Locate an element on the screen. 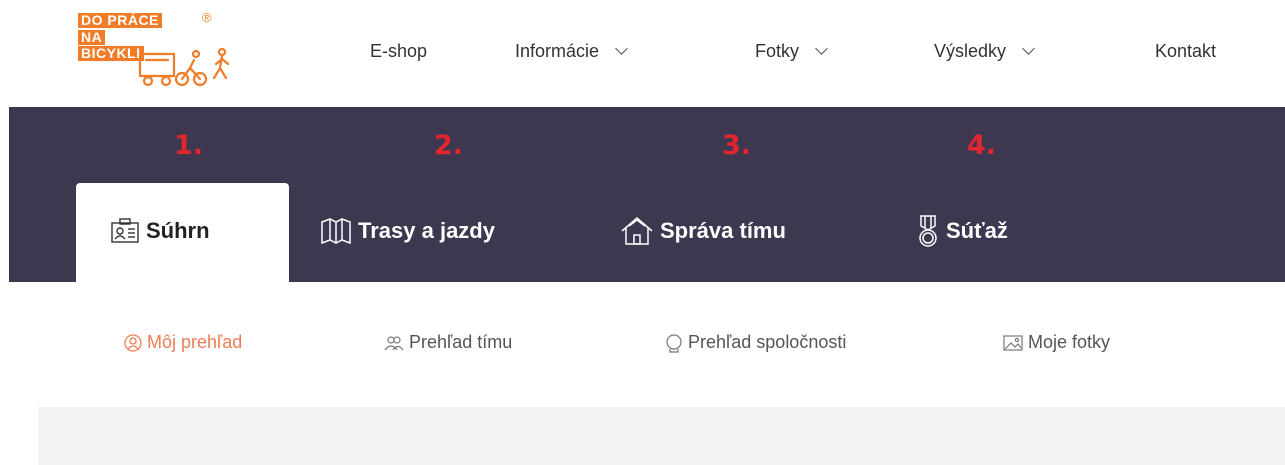 This screenshot has width=1285, height=465. tab-sprava-timu-label: Správa tímu is located at coordinates (723, 230).